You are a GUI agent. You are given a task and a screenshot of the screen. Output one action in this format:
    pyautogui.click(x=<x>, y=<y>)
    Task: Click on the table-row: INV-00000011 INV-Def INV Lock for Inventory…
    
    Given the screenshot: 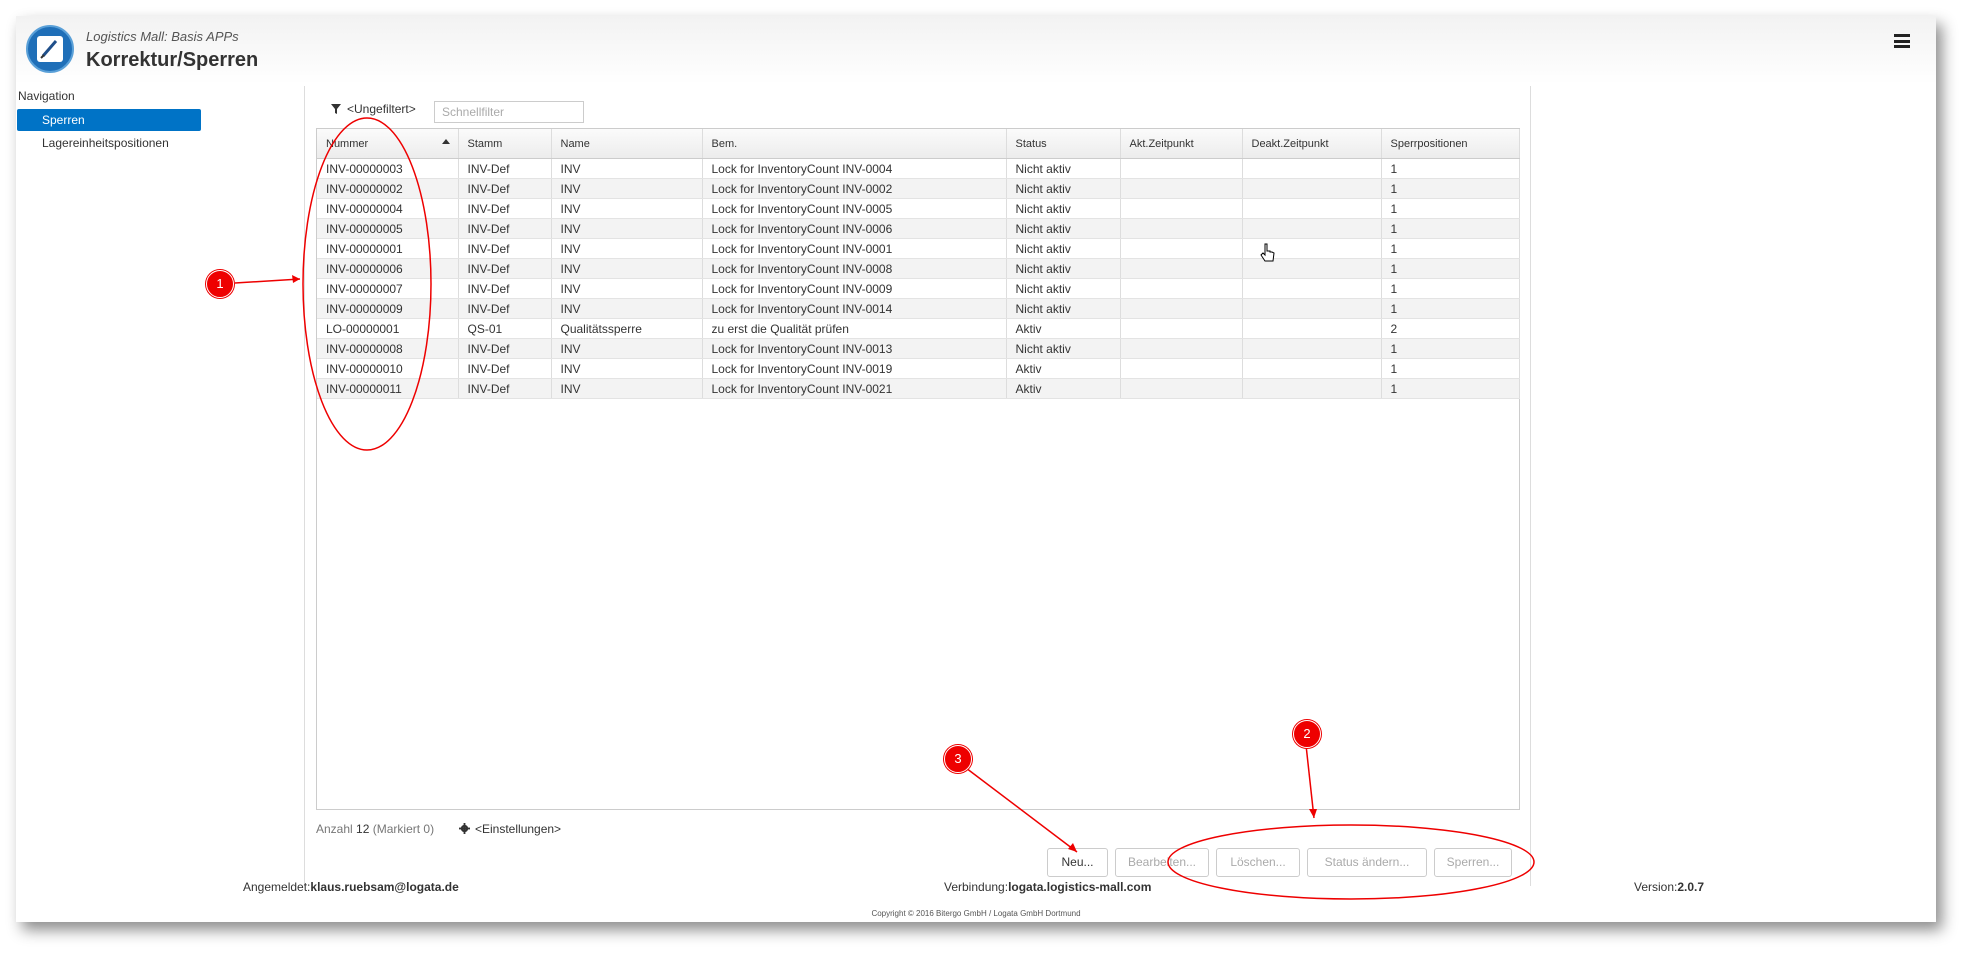 What is the action you would take?
    pyautogui.click(x=918, y=388)
    